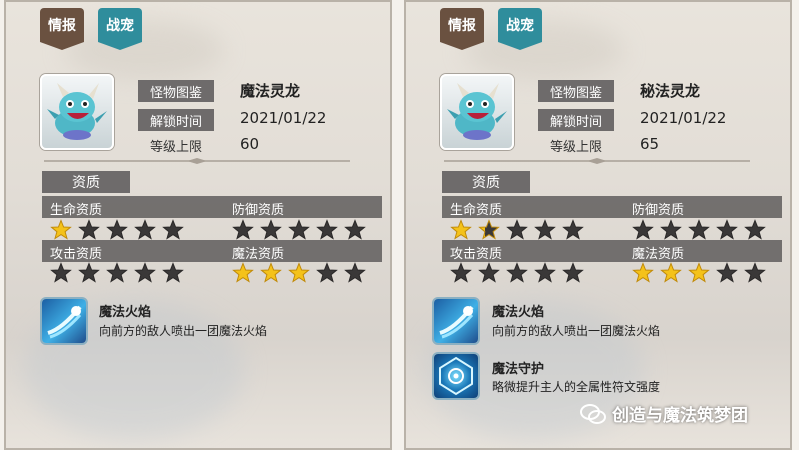  Describe the element at coordinates (650, 144) in the screenshot. I see `level-cap-value: 65` at that location.